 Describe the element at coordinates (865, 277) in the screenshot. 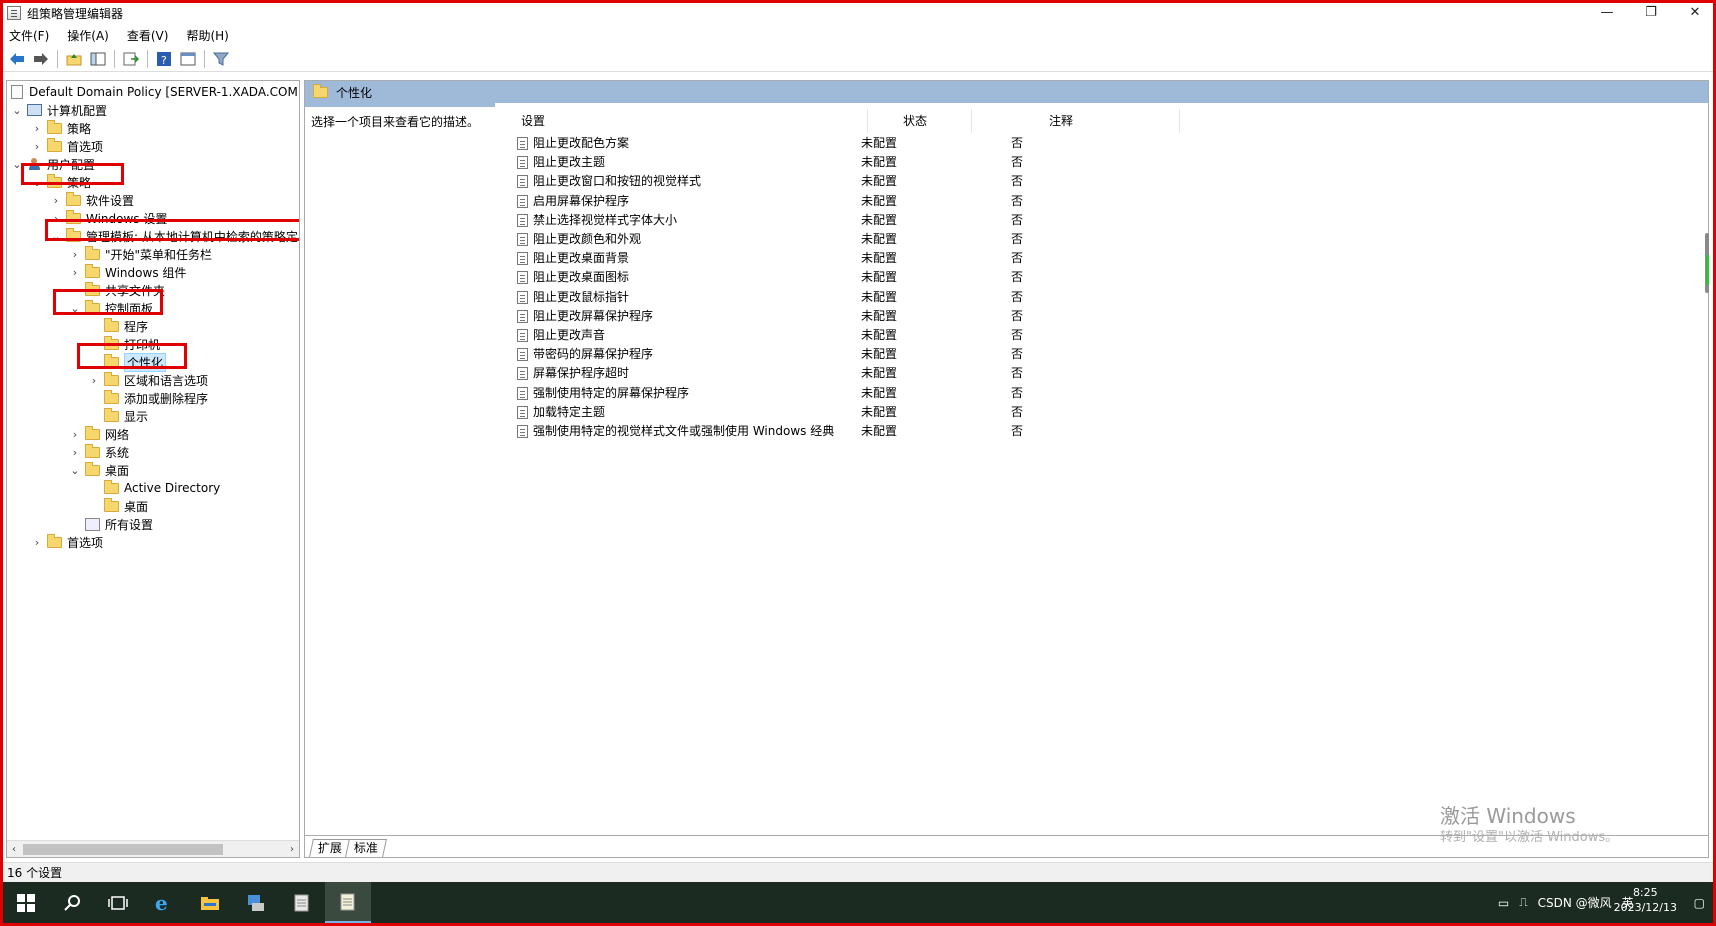

I see `table-row: 阻止更改桌面图标 未配置 否` at that location.